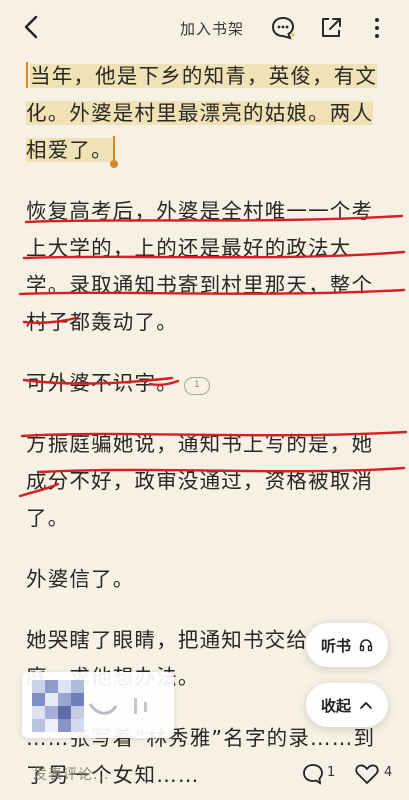 The height and width of the screenshot is (800, 409). Describe the element at coordinates (388, 772) in the screenshot. I see `like-count: 4` at that location.